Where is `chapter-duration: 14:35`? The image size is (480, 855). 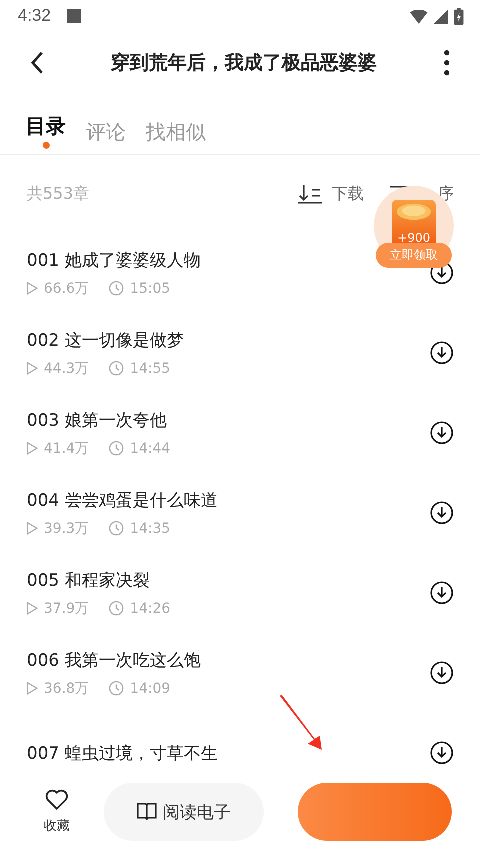 chapter-duration: 14:35 is located at coordinates (150, 528).